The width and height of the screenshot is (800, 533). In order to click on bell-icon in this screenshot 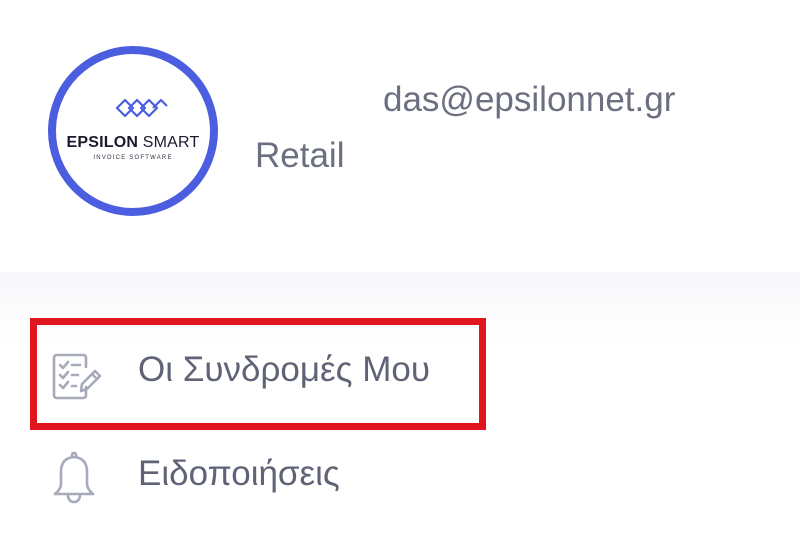, I will do `click(74, 477)`.